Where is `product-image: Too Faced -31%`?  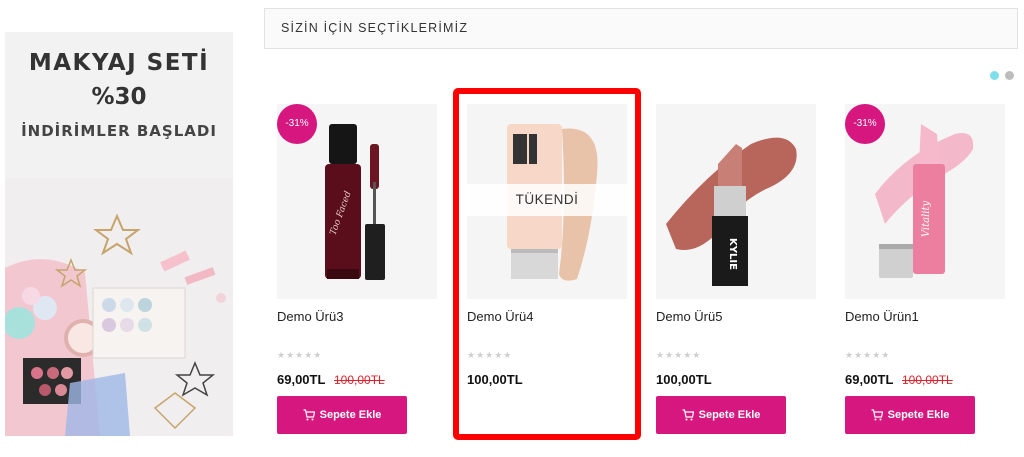
product-image: Too Faced -31% is located at coordinates (357, 201).